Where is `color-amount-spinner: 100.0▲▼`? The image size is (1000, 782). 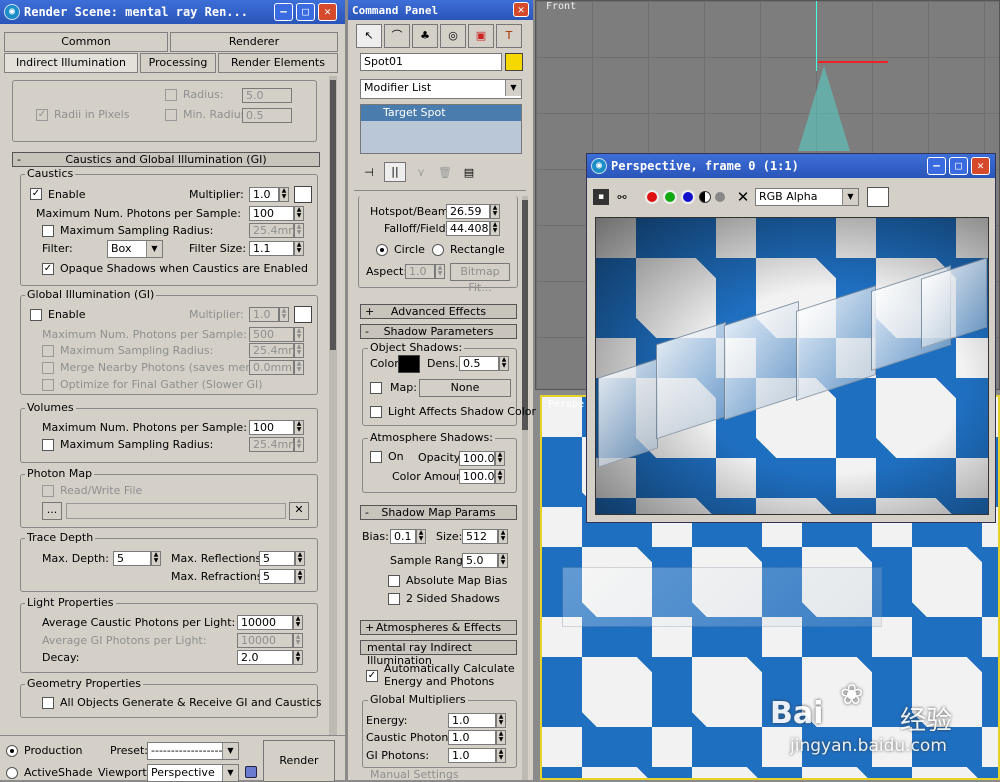
color-amount-spinner: 100.0▲▼ is located at coordinates (477, 476).